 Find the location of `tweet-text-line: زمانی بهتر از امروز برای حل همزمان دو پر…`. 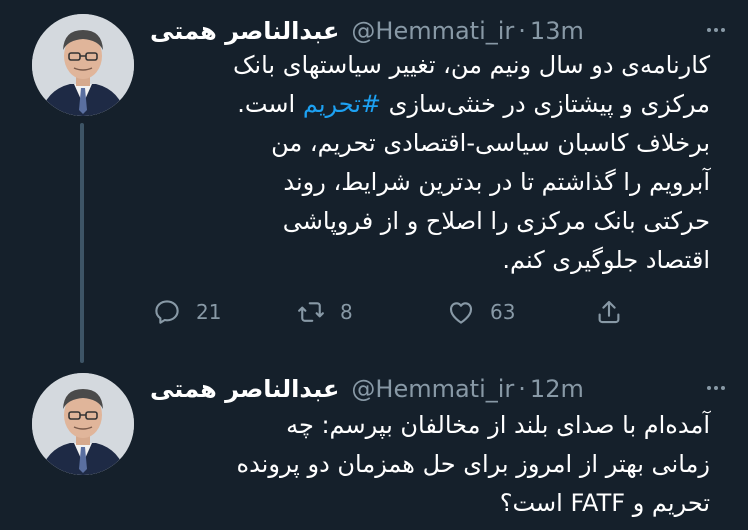

tweet-text-line: زمانی بهتر از امروز برای حل همزمان دو پر… is located at coordinates (473, 464).